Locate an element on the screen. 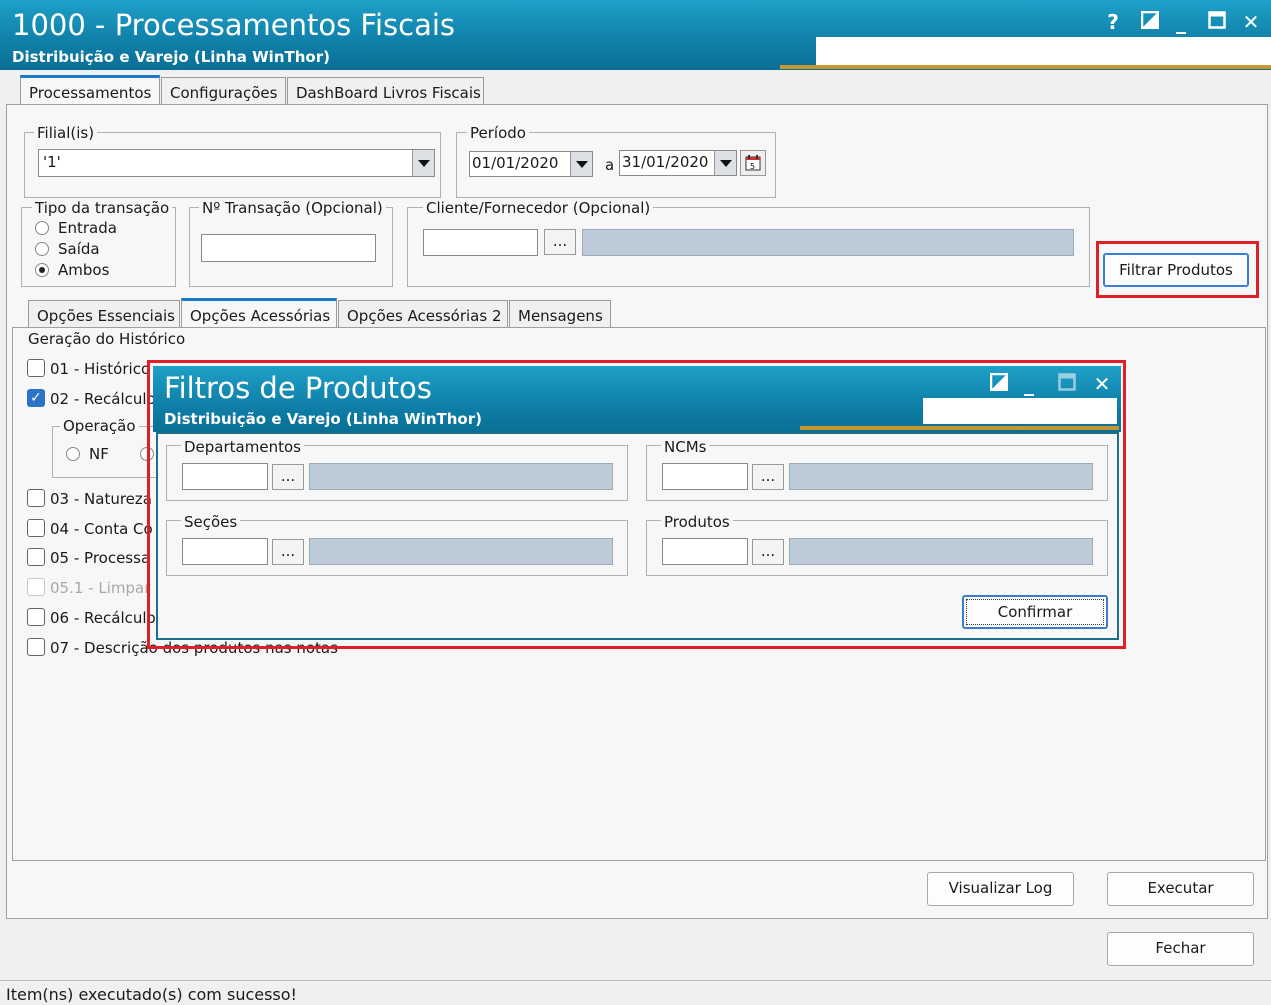 Image resolution: width=1271 pixels, height=1005 pixels. departamentos-code-input is located at coordinates (225, 476).